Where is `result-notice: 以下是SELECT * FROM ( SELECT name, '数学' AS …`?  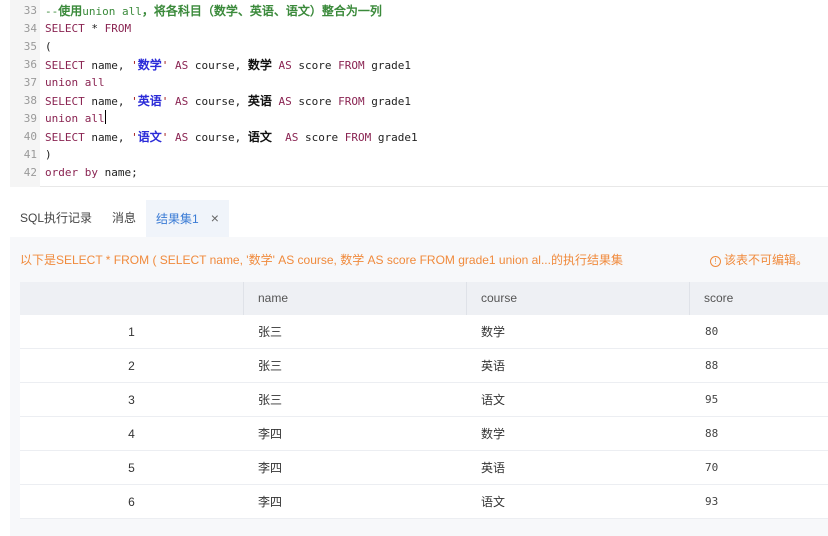
result-notice: 以下是SELECT * FROM ( SELECT name, '数学' AS … is located at coordinates (321, 260).